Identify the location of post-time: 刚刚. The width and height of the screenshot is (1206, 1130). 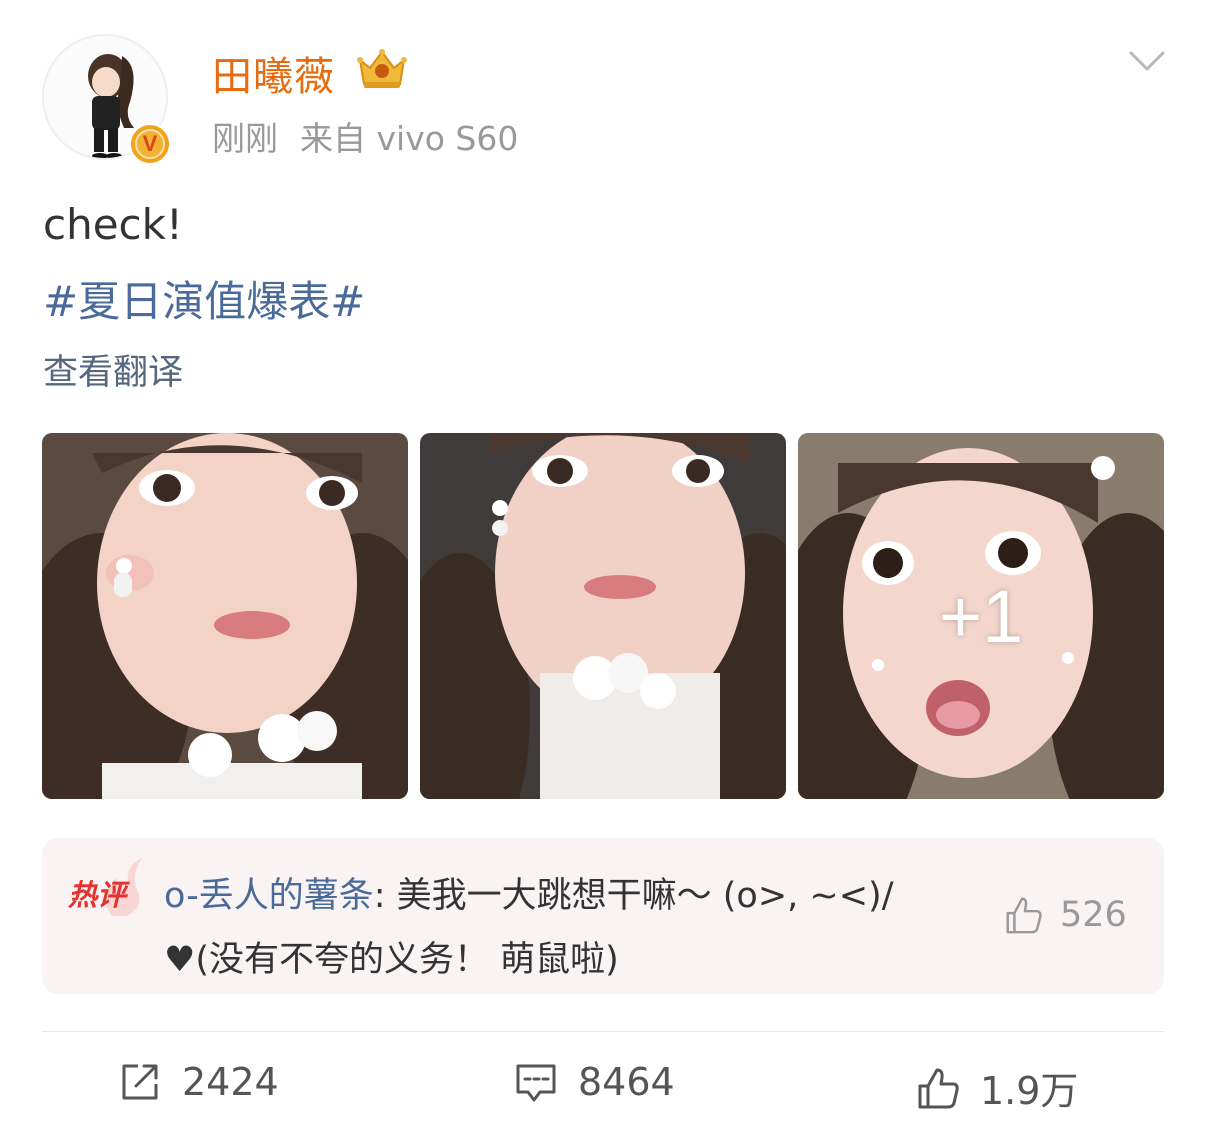
(245, 138).